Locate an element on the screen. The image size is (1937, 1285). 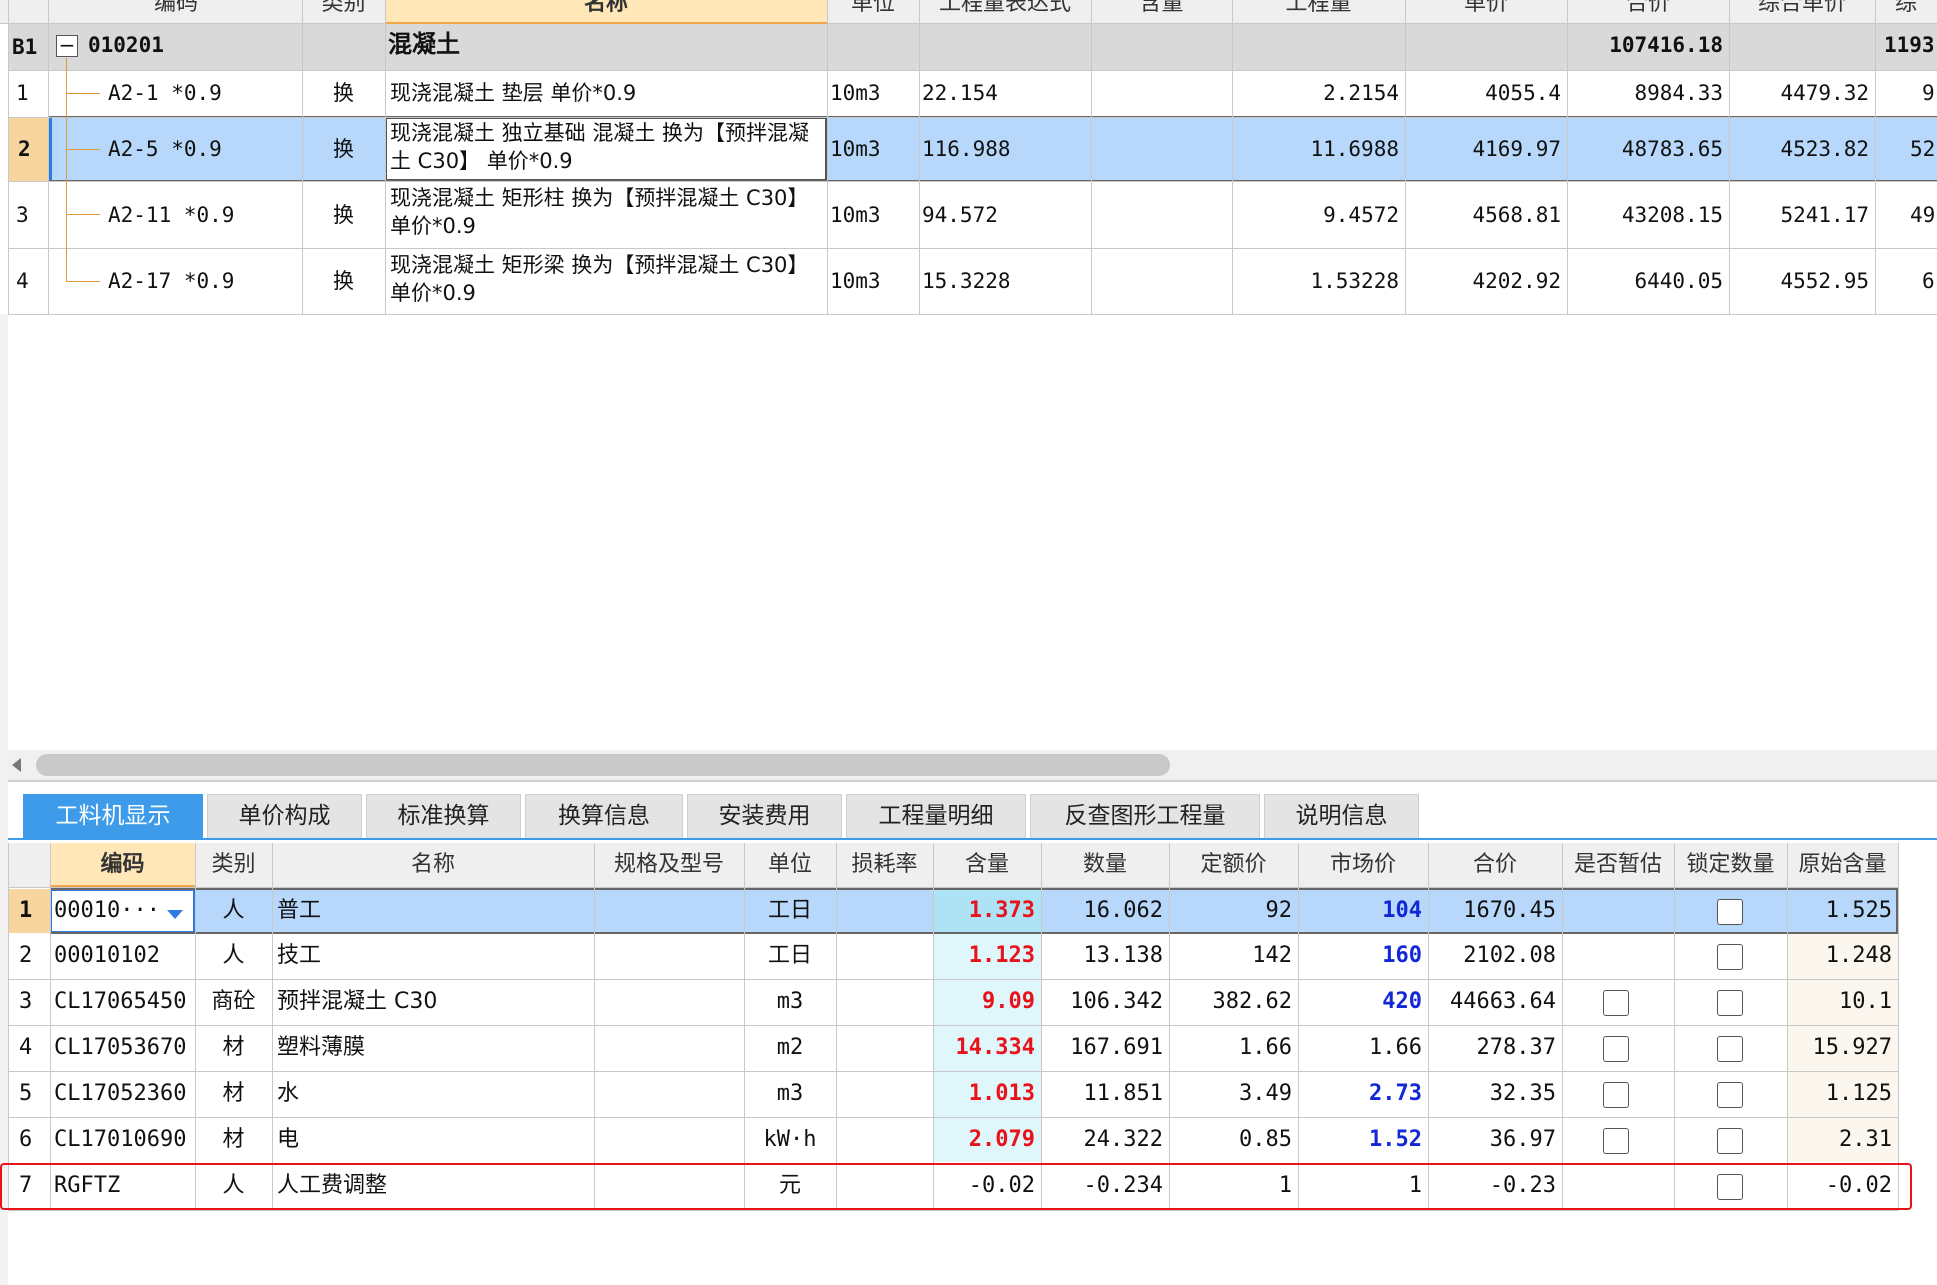
top-header-comp-total: 综 is located at coordinates (1906, 9).